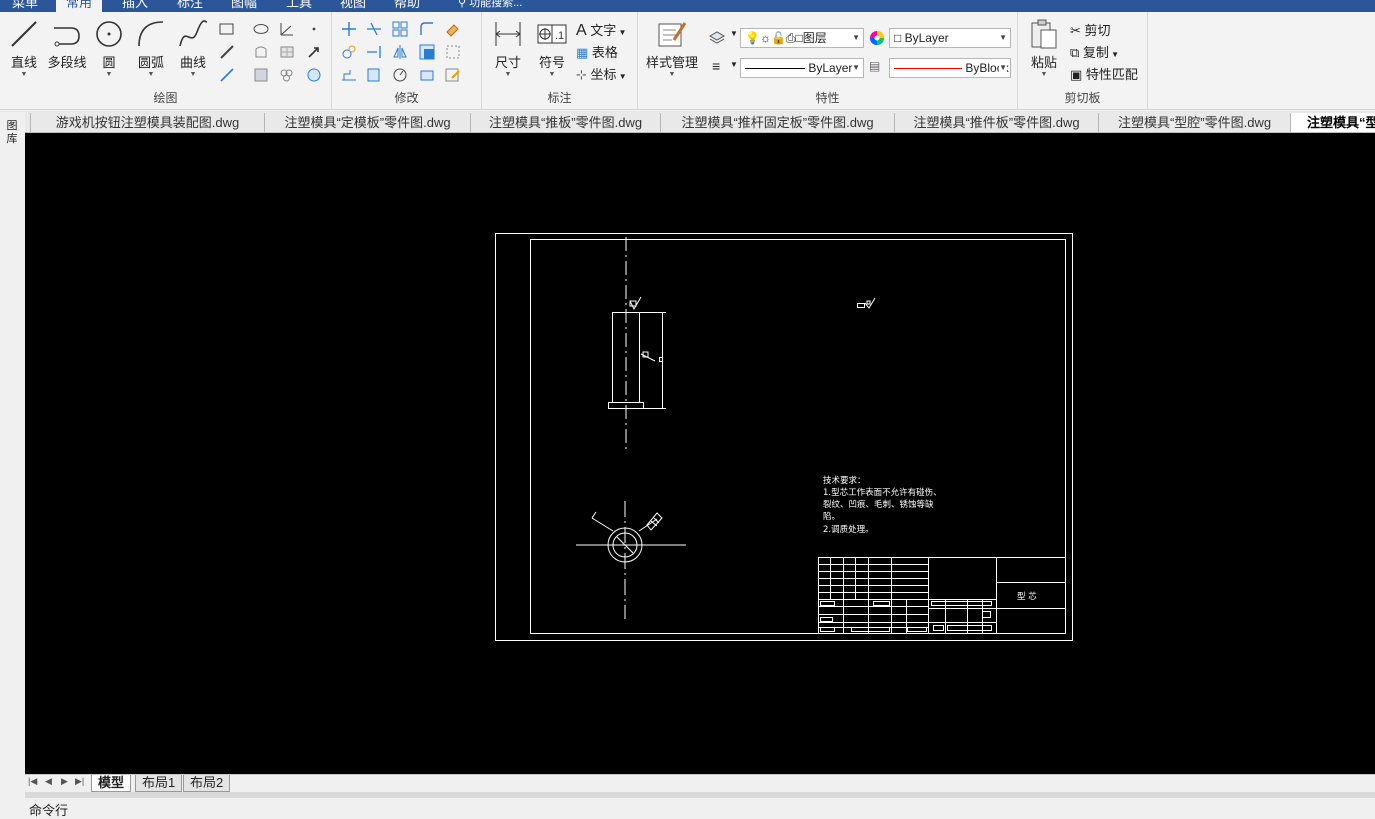  I want to click on array-icon, so click(400, 29).